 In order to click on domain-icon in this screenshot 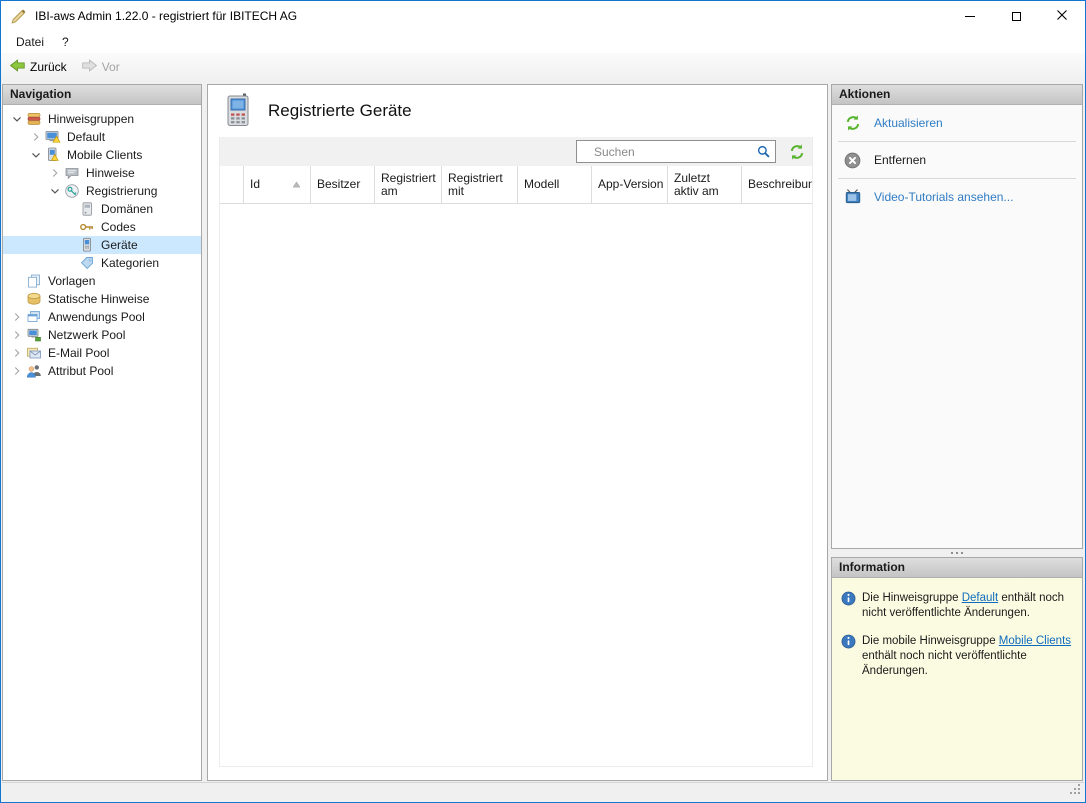, I will do `click(87, 209)`.